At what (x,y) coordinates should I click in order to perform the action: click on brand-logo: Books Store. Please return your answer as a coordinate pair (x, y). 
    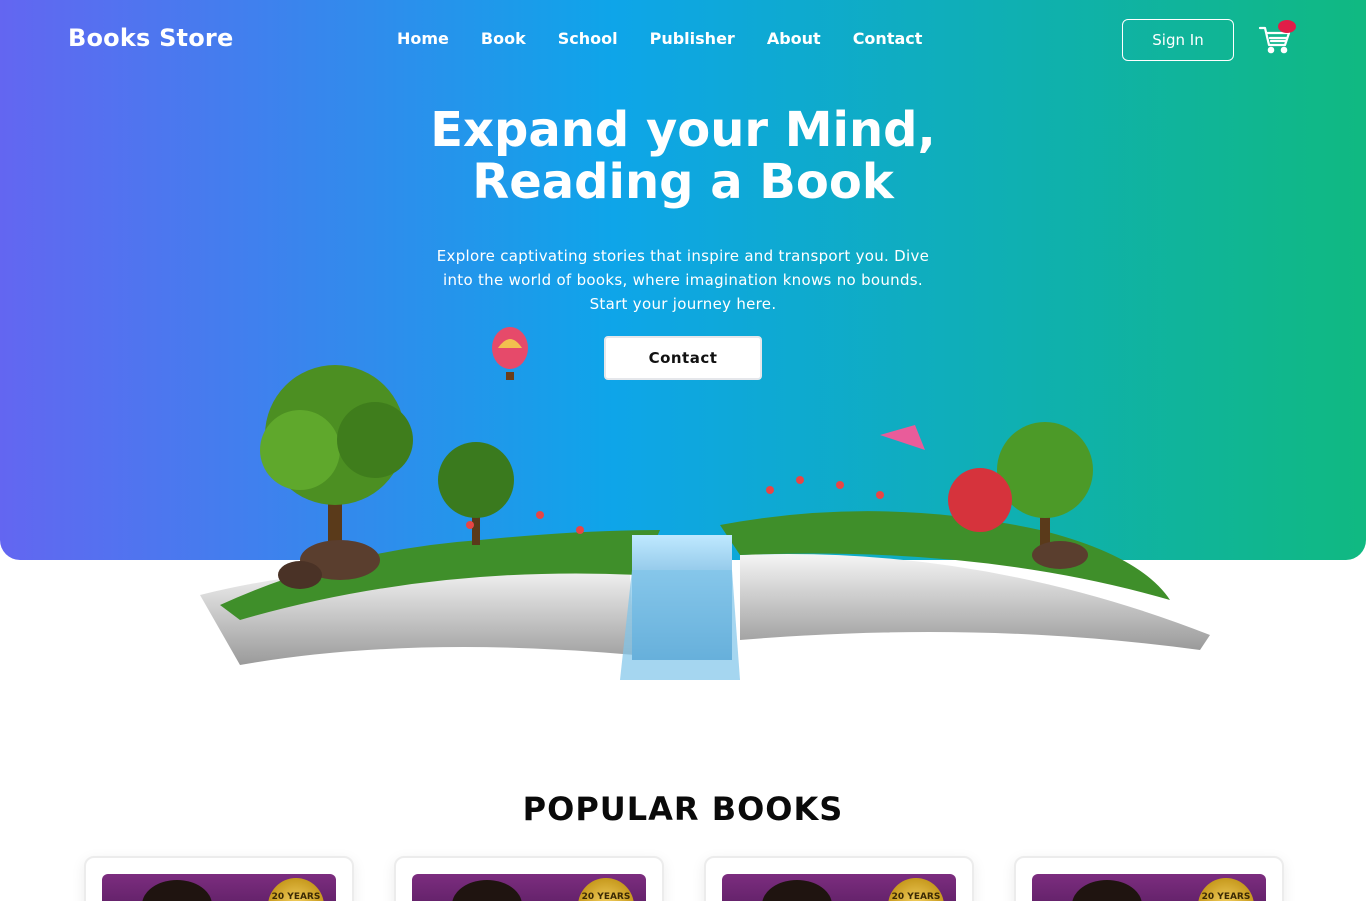
    Looking at the image, I should click on (150, 38).